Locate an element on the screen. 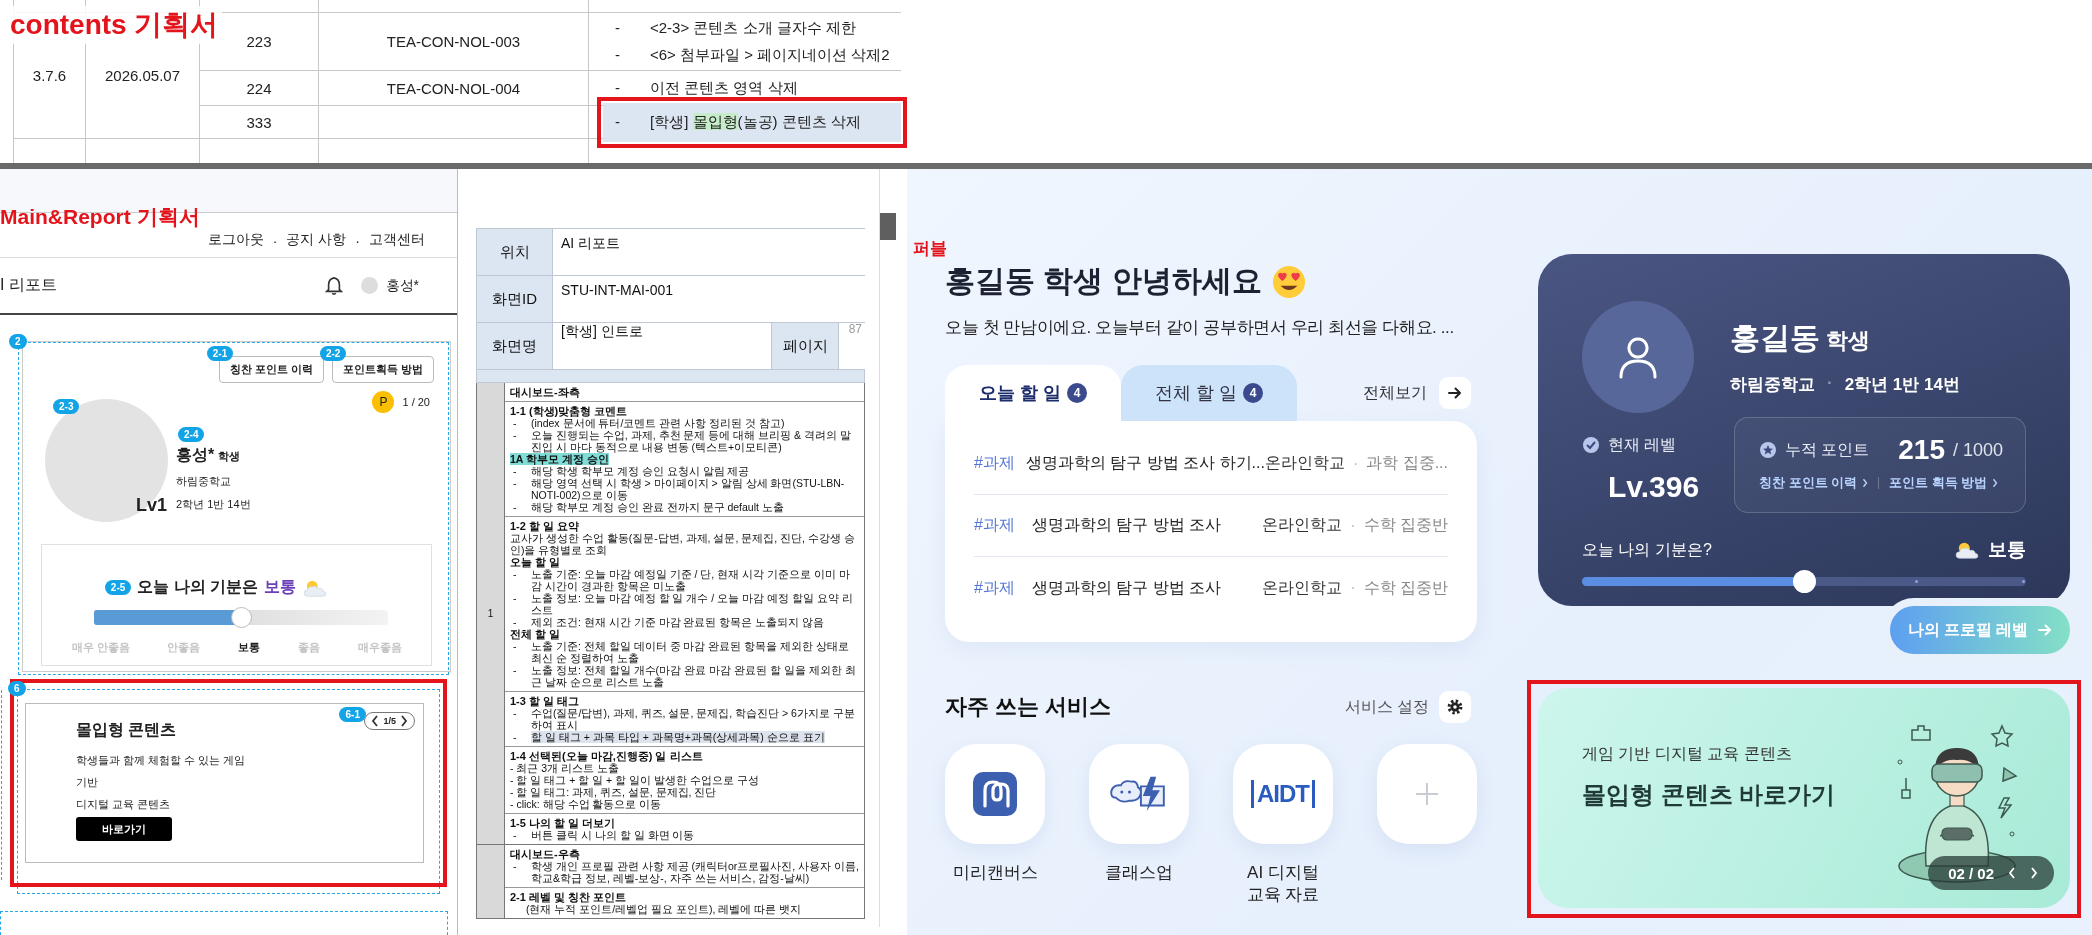 The image size is (2092, 935). mood-slider is located at coordinates (1804, 581).